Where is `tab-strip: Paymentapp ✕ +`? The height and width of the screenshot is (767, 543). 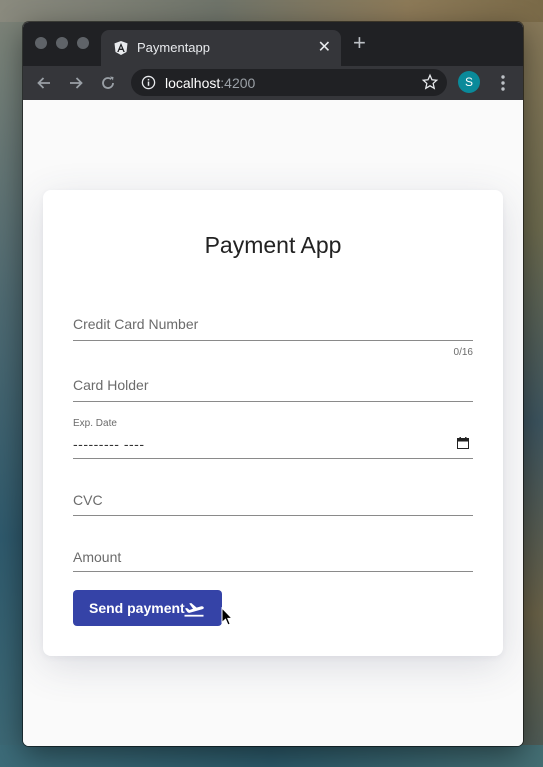
tab-strip: Paymentapp ✕ + is located at coordinates (273, 44).